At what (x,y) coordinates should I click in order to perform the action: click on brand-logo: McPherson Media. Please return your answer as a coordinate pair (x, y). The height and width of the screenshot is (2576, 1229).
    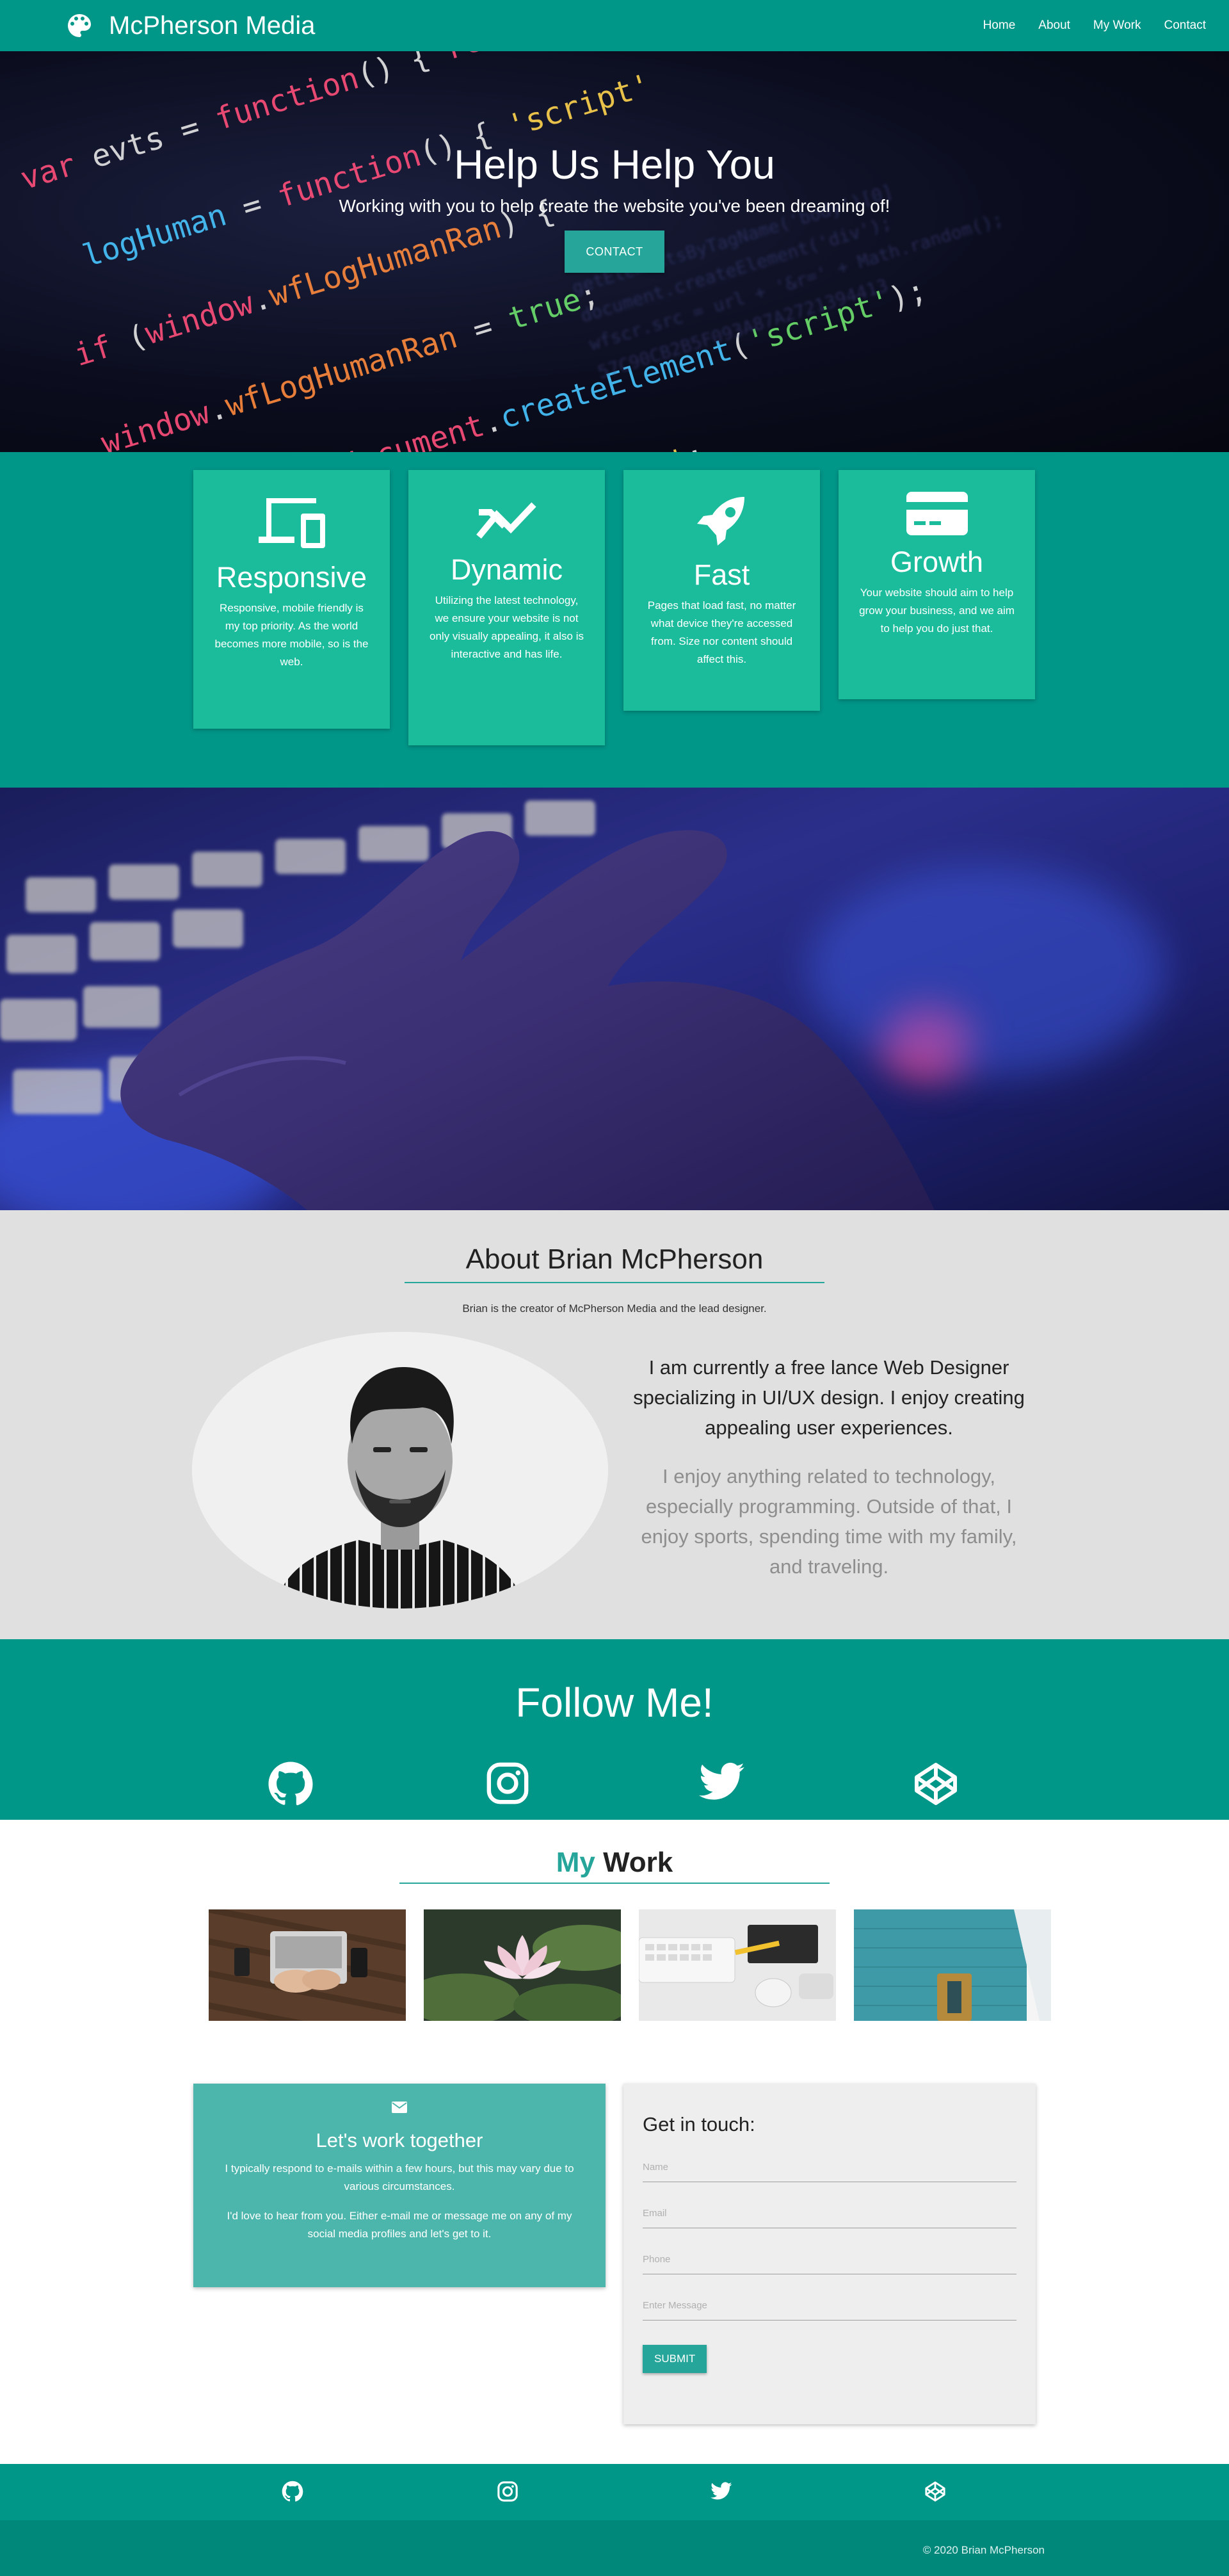
    Looking at the image, I should click on (189, 25).